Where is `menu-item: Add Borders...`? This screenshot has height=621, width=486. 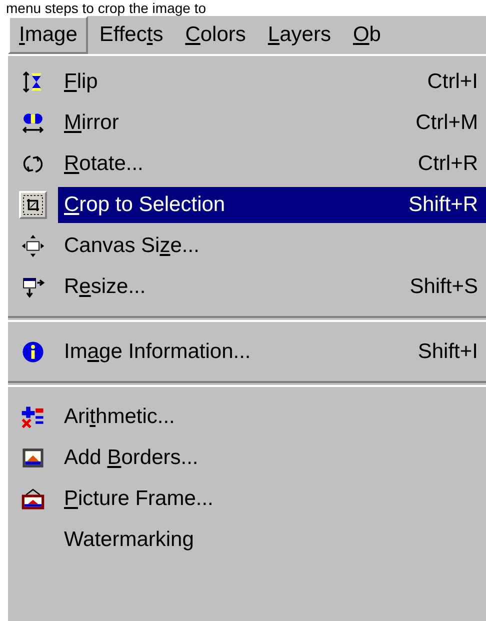
menu-item: Add Borders... is located at coordinates (272, 458).